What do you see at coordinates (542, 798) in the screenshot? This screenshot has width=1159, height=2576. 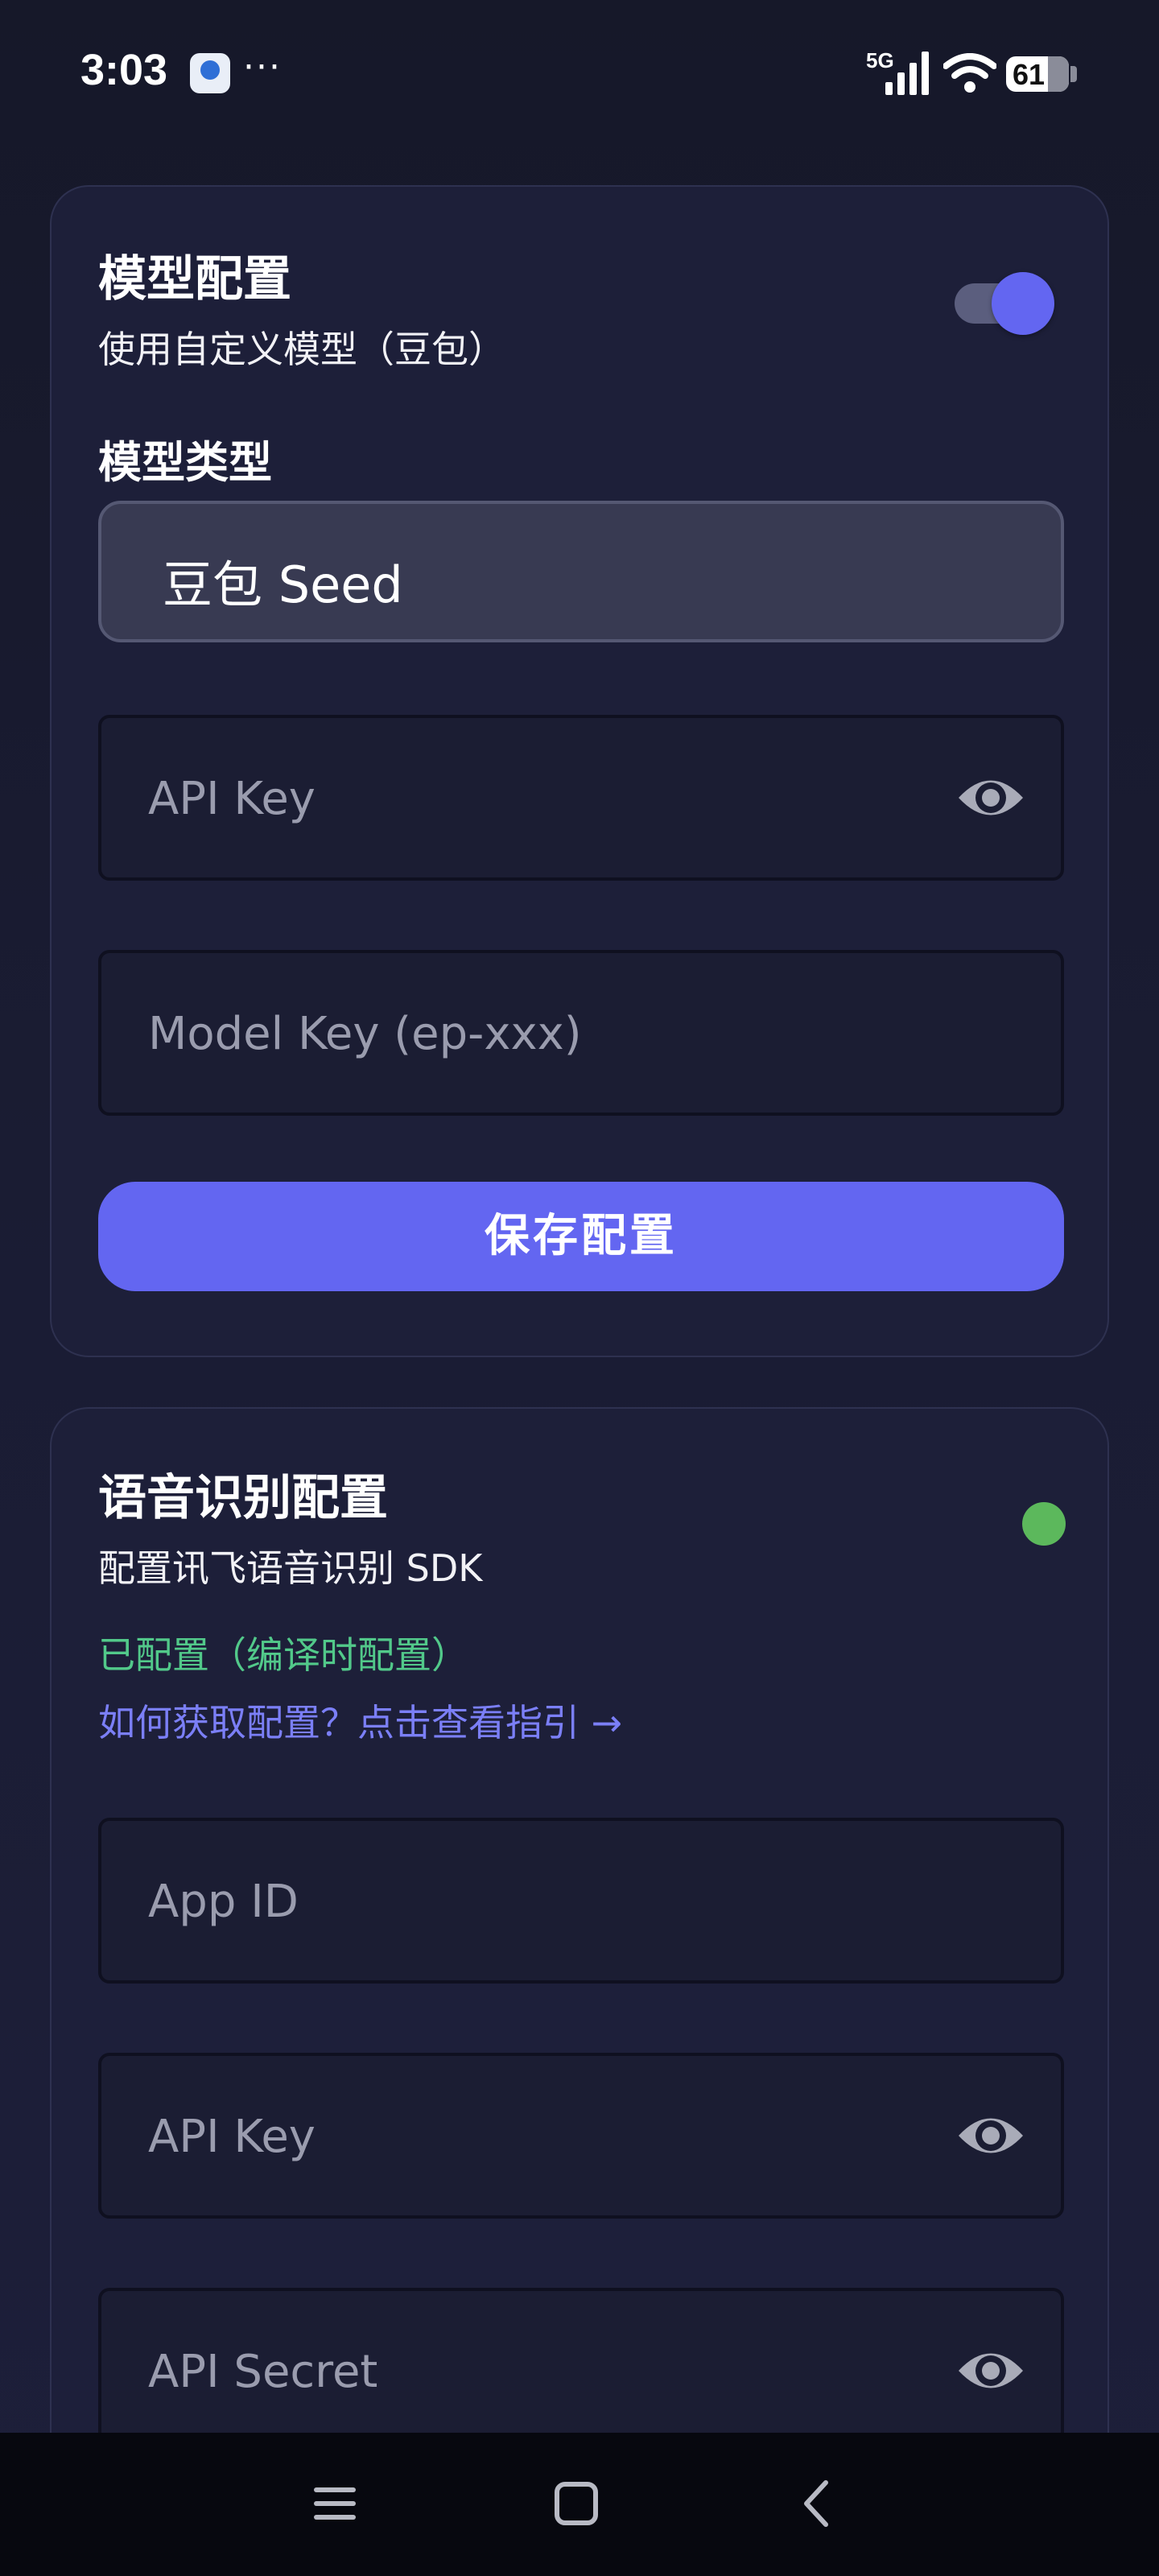 I see `model-api-key-input` at bounding box center [542, 798].